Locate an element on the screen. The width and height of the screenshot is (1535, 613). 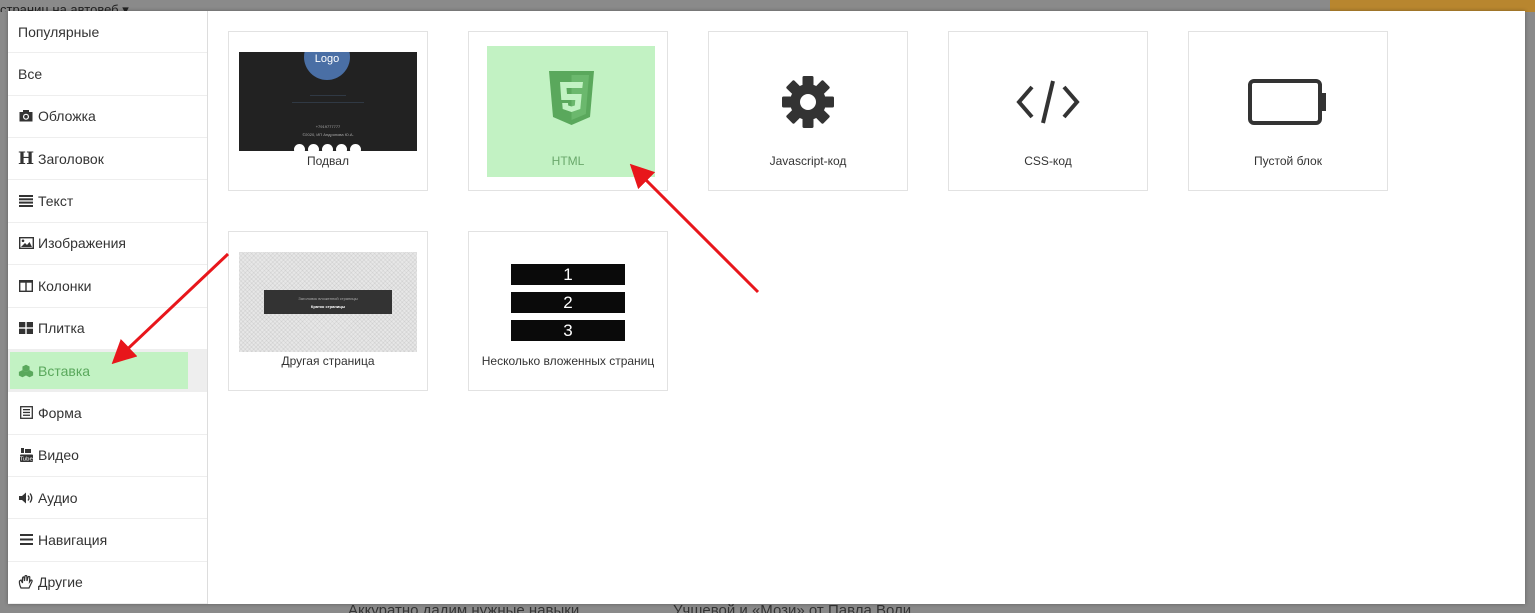
sidebar-item-navigation: Навигация is located at coordinates (107, 540).